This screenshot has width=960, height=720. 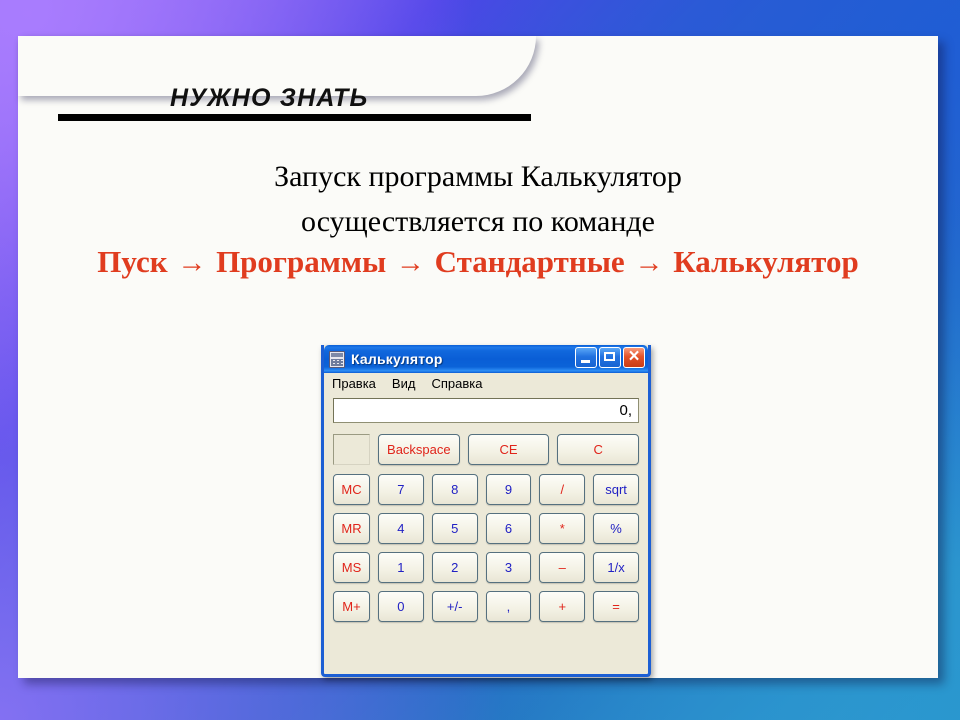 I want to click on menu-item-view: Вид, so click(x=404, y=383).